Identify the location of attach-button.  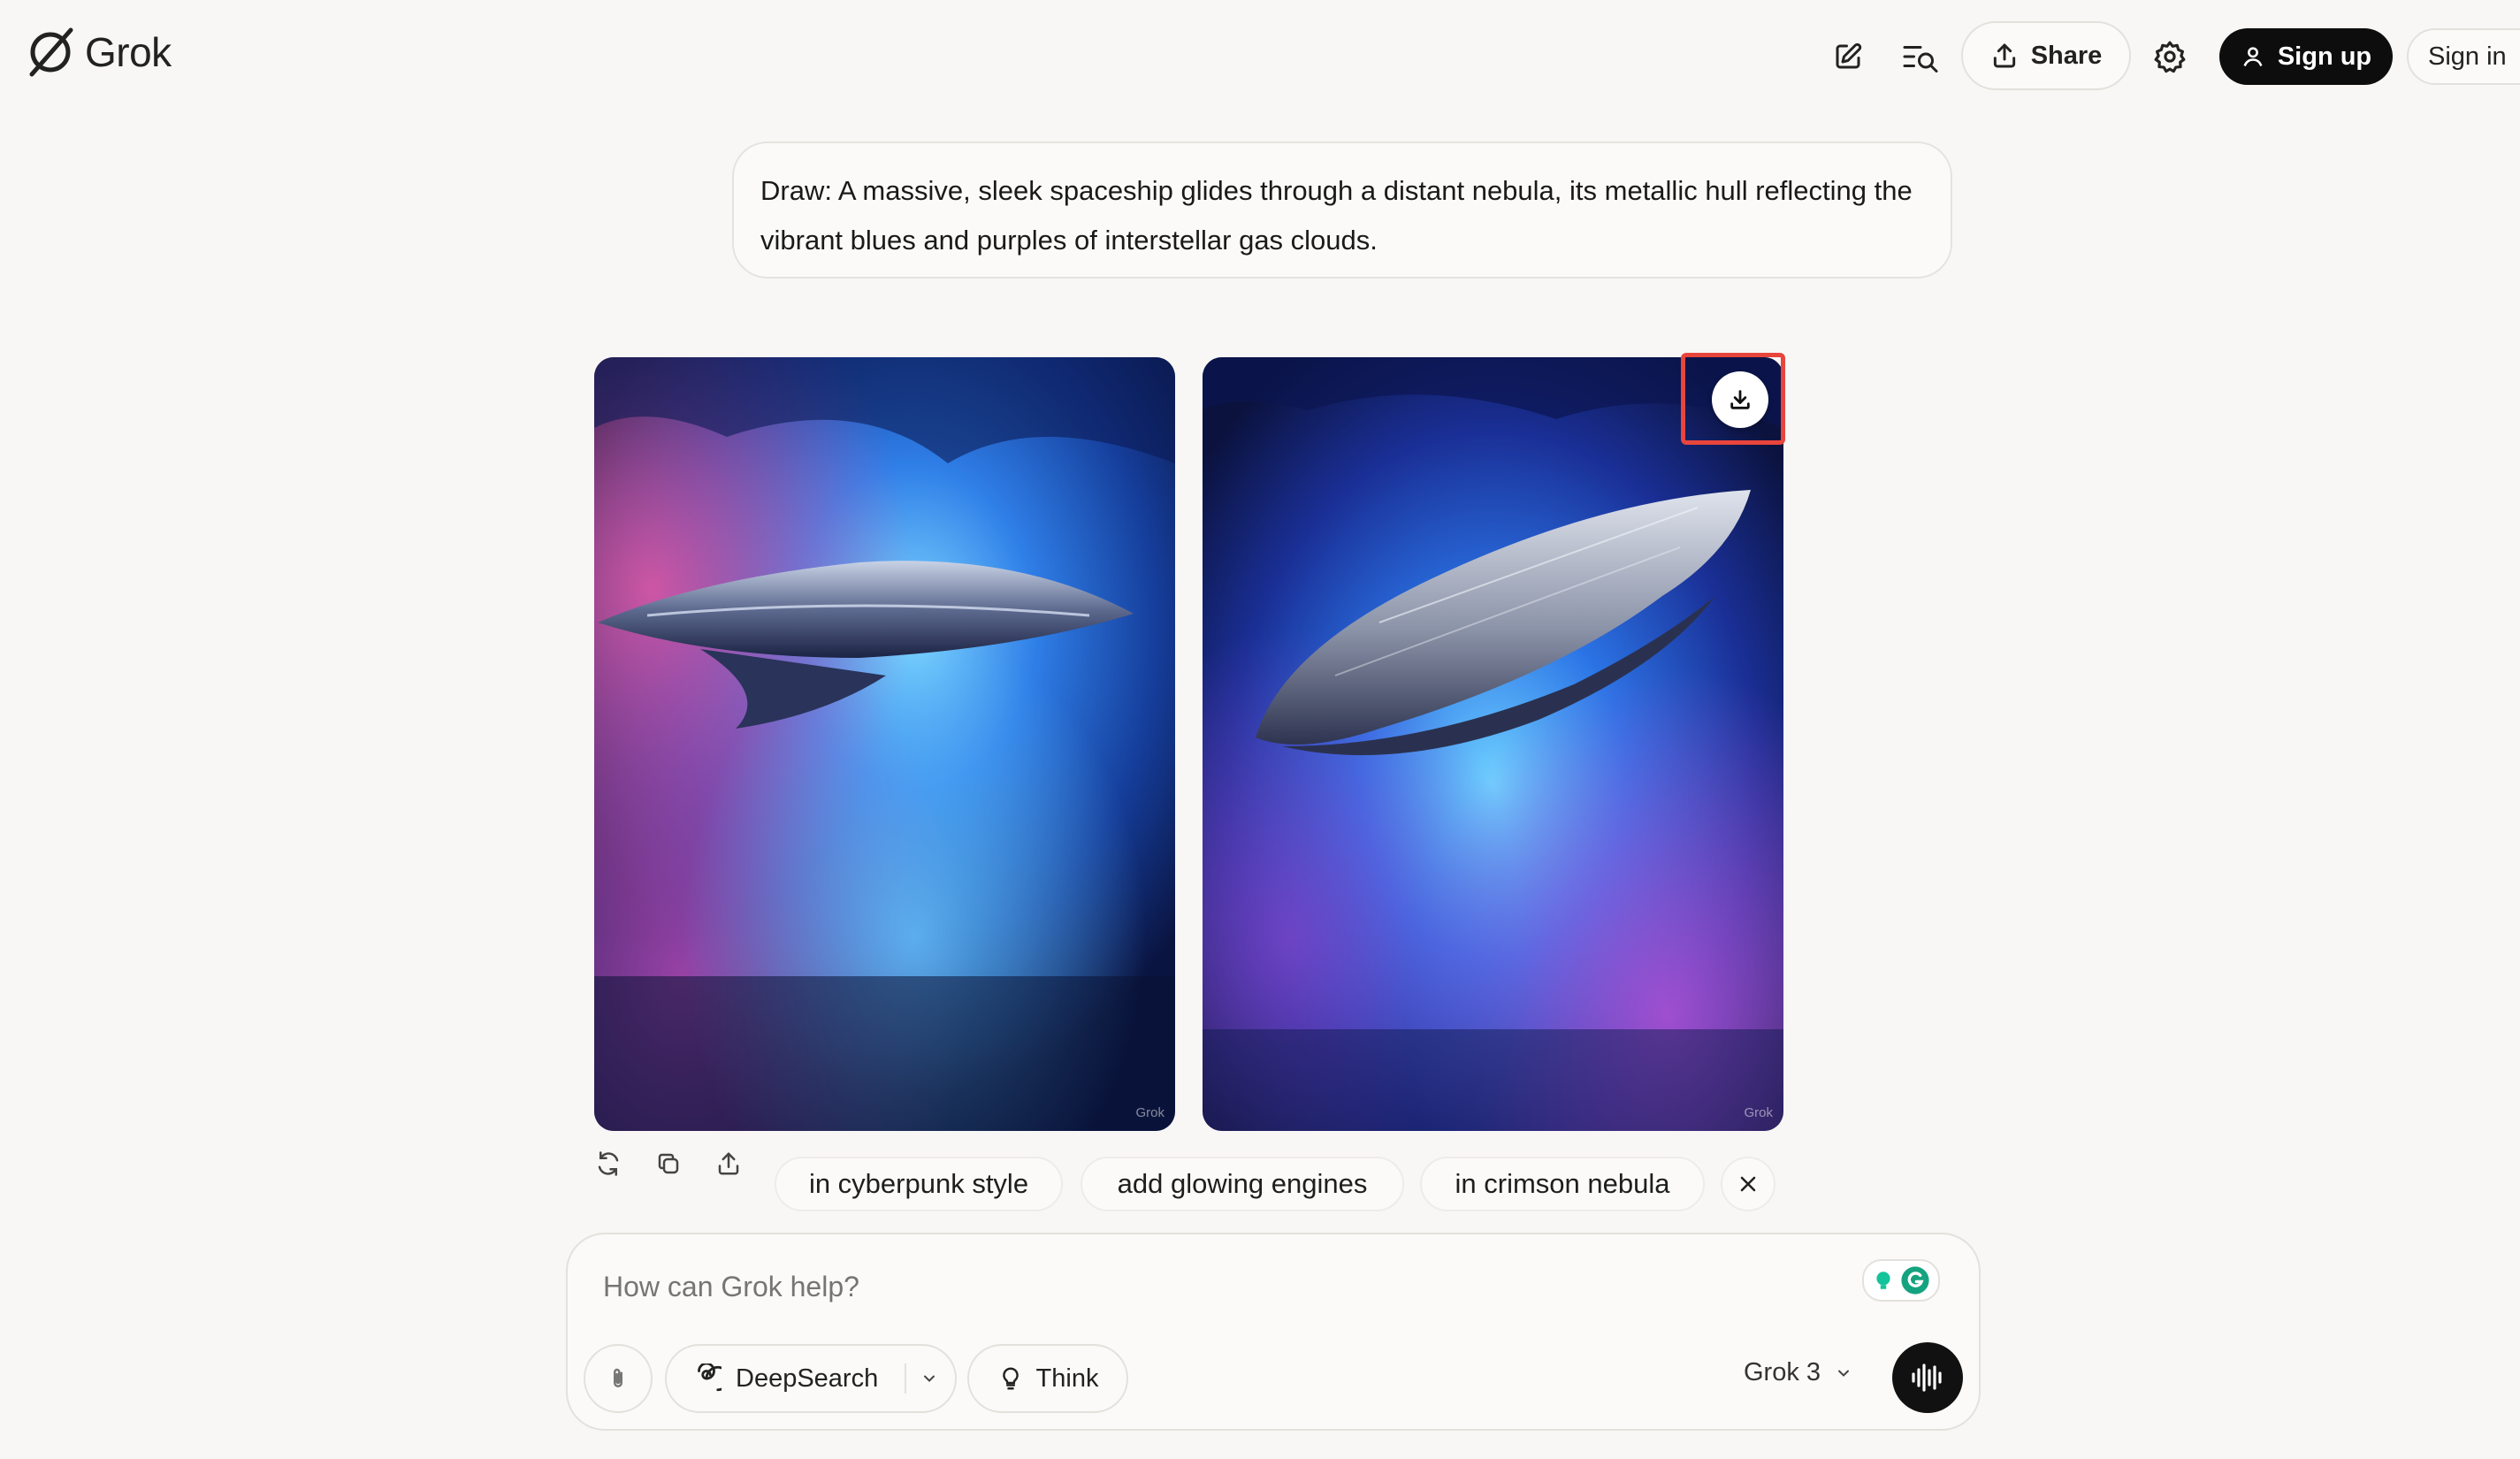
(618, 1379).